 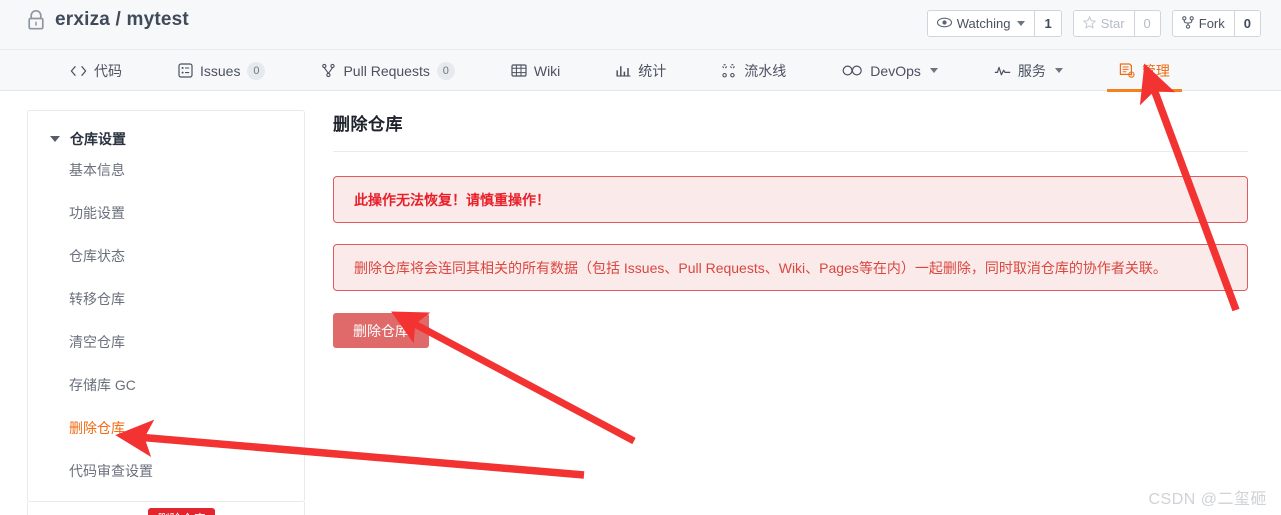 I want to click on tab-service-label: 服务, so click(x=1031, y=70).